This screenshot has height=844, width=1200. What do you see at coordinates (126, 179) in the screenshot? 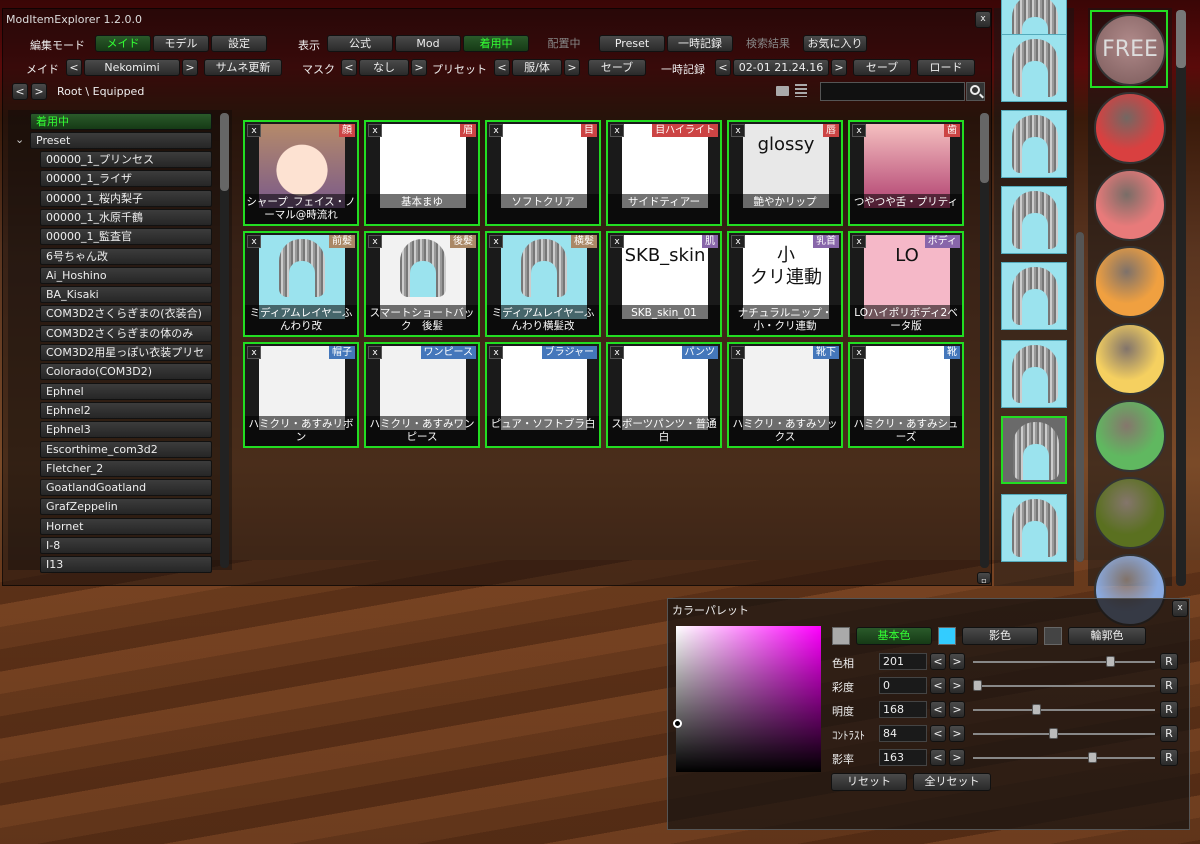
I see `tree-item: 00000_1_ライザ` at bounding box center [126, 179].